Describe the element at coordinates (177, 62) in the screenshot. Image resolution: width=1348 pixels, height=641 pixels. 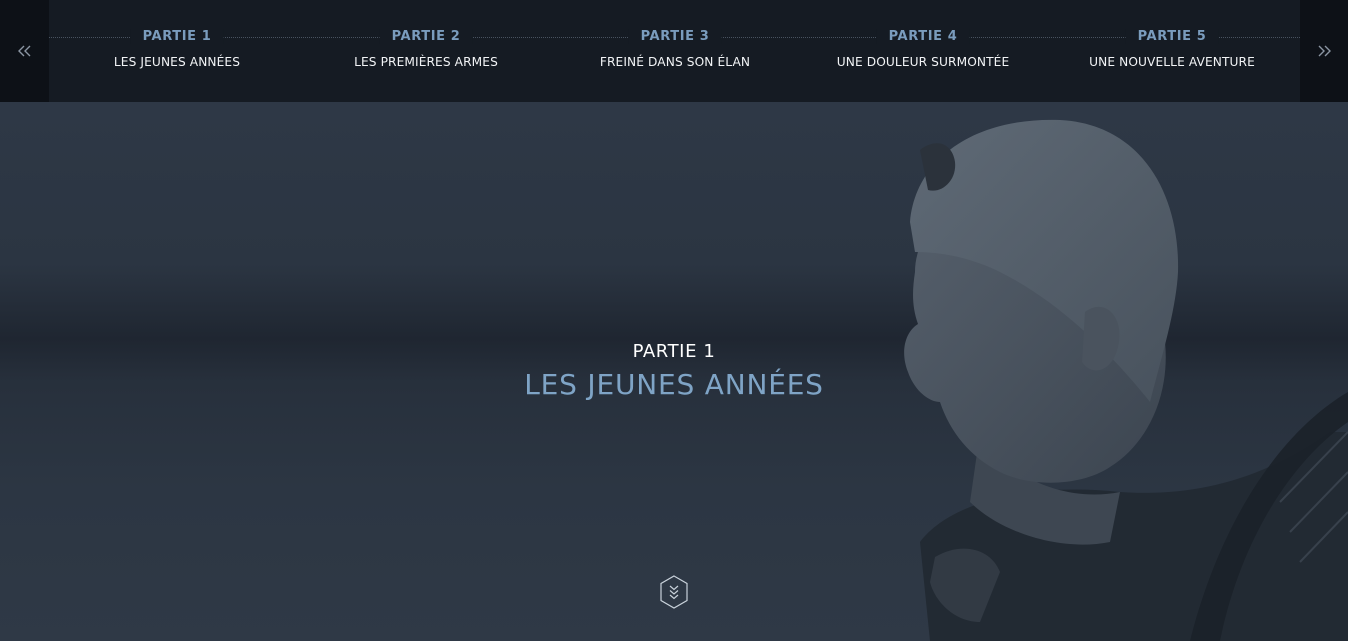
I see `part-title: LES JEUNES ANNÉES` at that location.